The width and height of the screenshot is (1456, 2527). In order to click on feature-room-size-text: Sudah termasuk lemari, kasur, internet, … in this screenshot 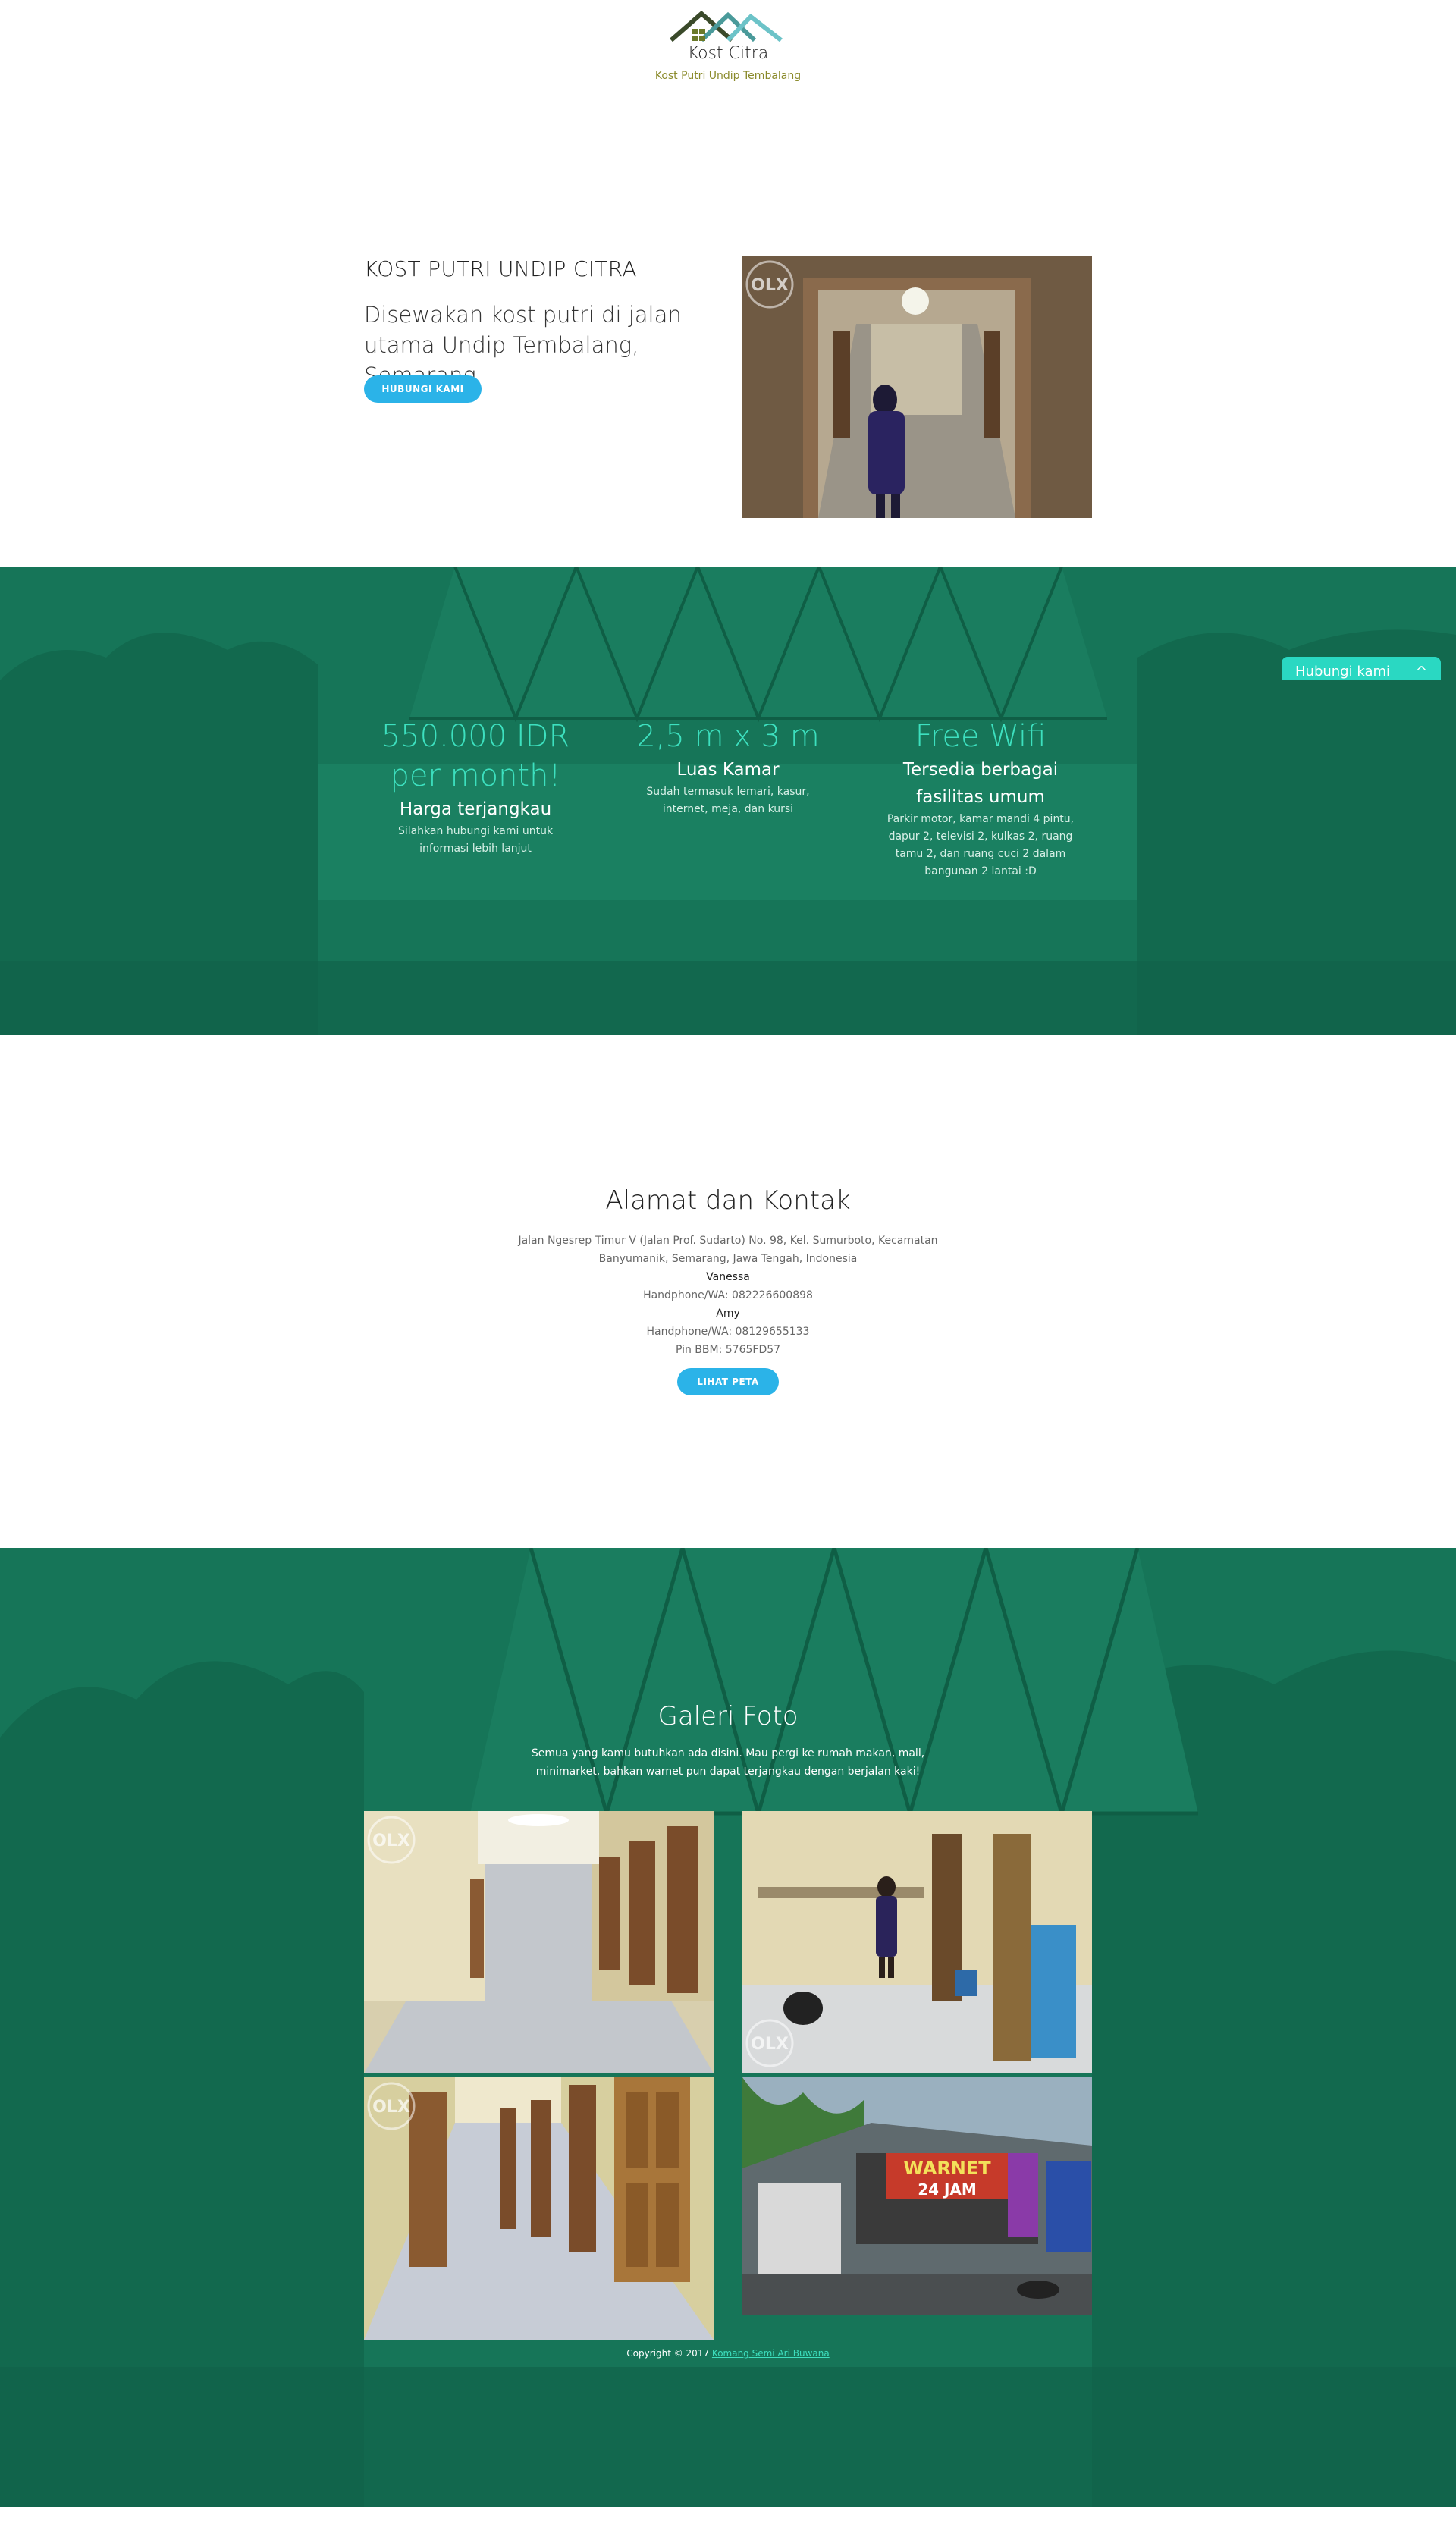, I will do `click(728, 800)`.